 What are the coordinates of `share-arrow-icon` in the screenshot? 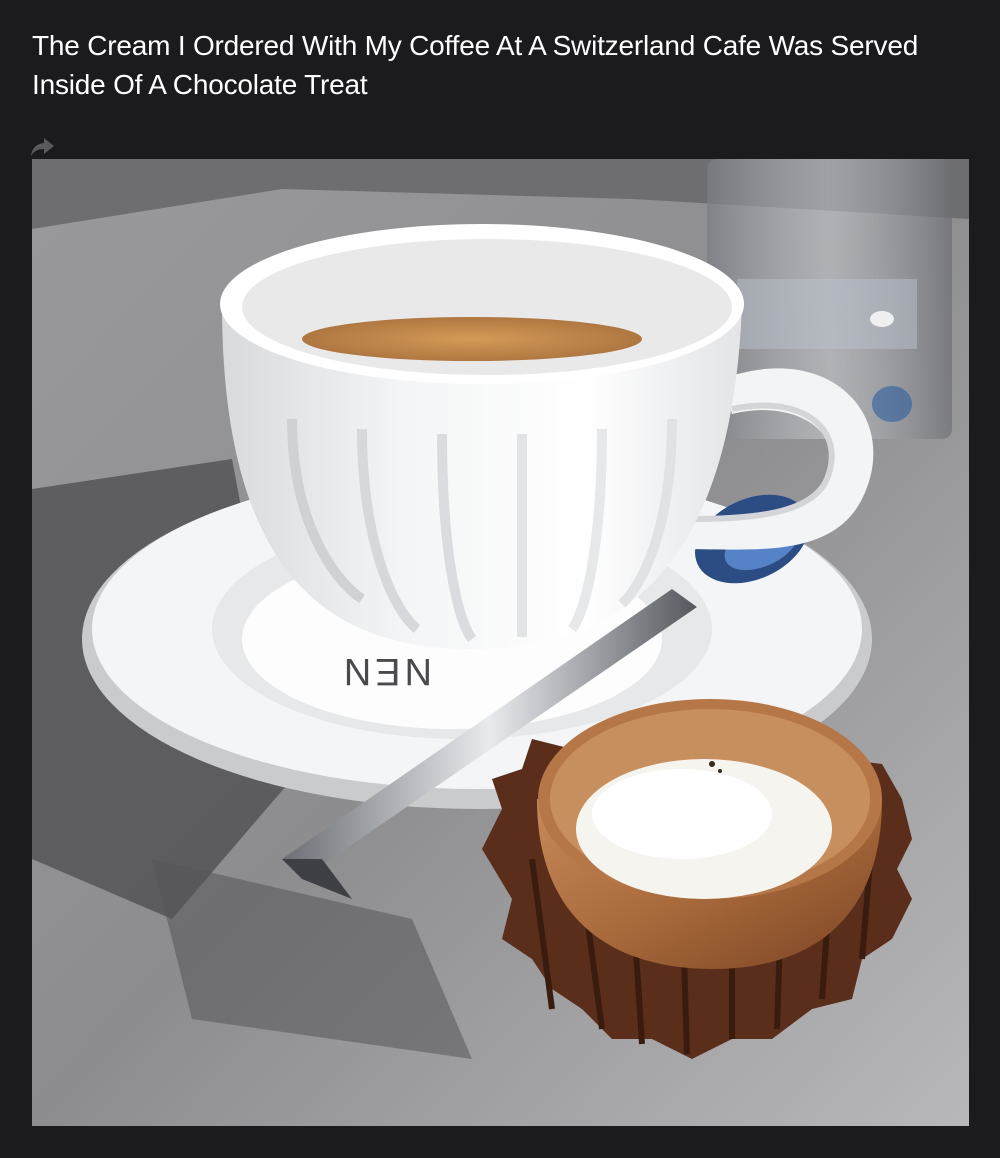 It's located at (43, 147).